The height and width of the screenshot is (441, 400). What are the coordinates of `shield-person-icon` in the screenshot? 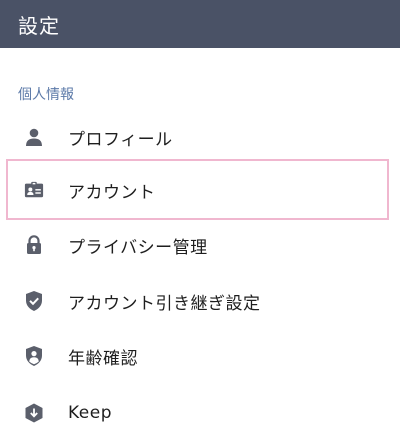 It's located at (34, 356).